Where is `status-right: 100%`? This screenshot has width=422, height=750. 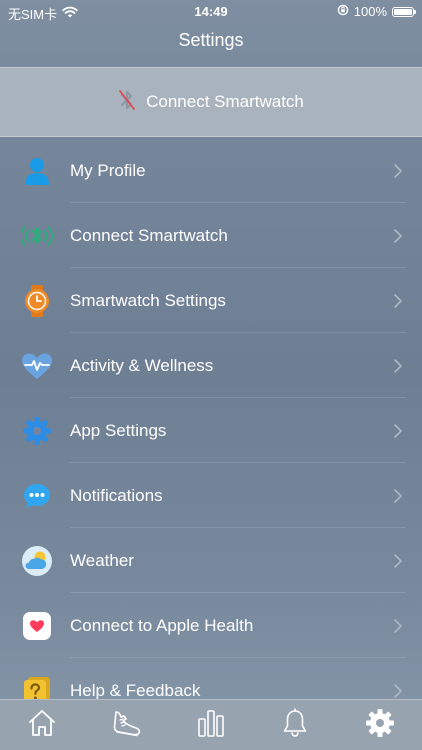 status-right: 100% is located at coordinates (376, 11).